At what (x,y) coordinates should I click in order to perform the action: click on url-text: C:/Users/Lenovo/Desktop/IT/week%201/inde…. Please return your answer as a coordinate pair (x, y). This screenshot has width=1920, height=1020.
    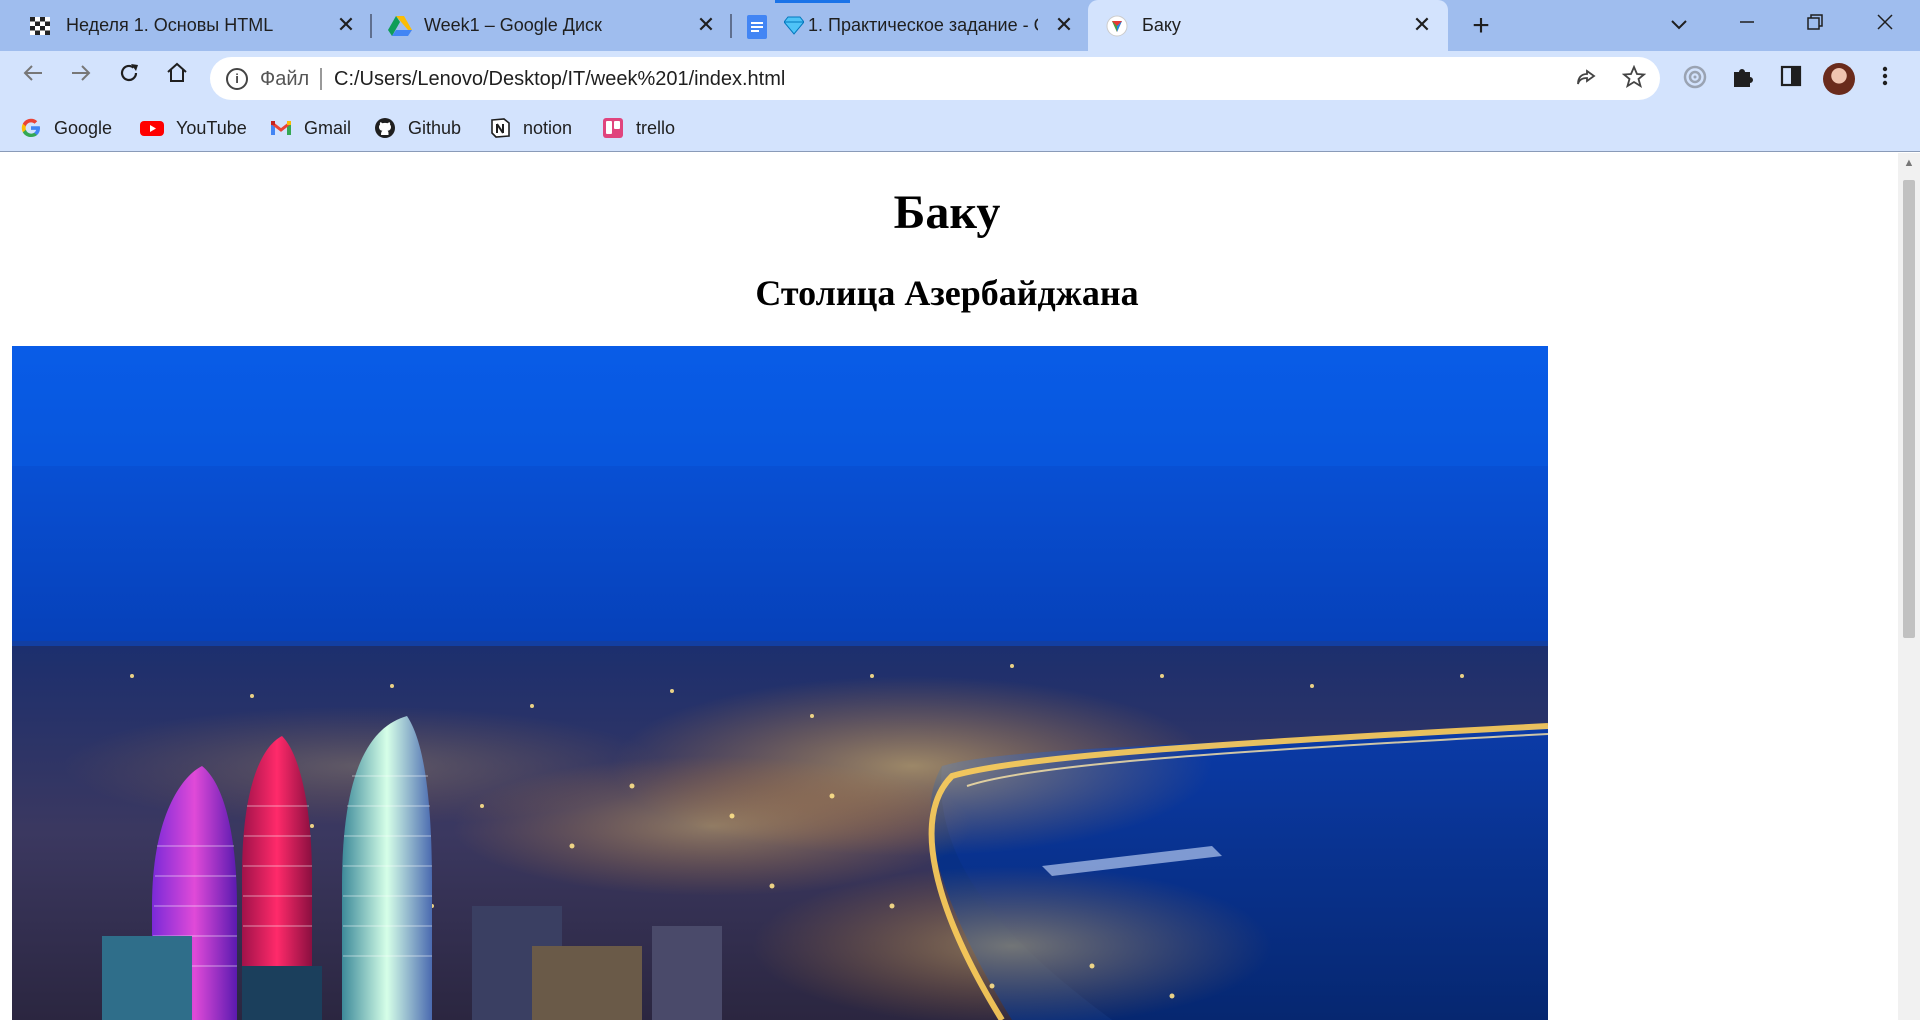
    Looking at the image, I should click on (559, 79).